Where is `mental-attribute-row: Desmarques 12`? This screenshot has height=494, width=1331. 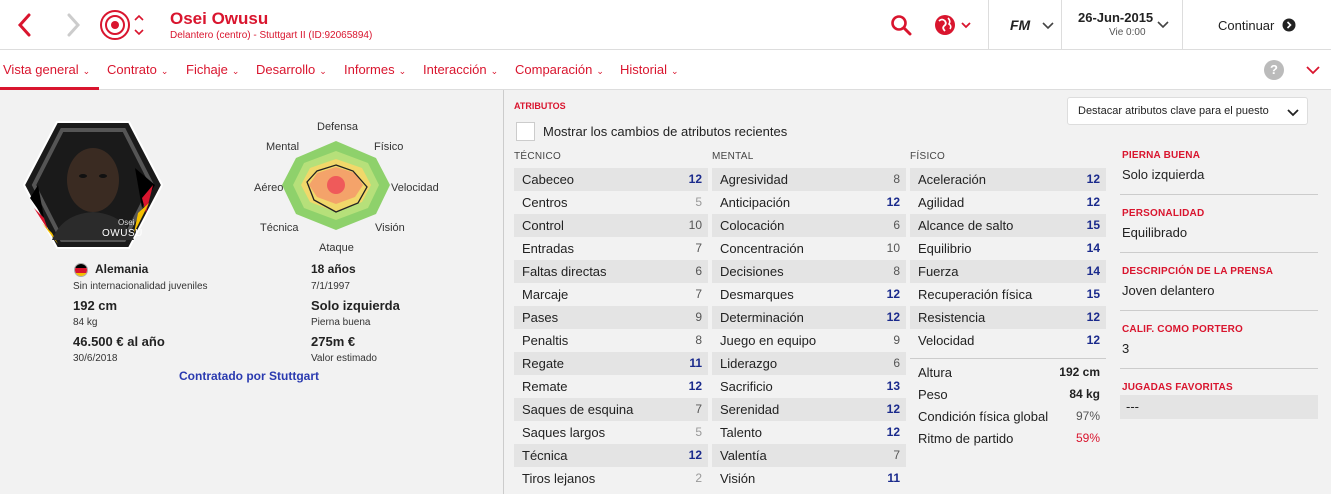 mental-attribute-row: Desmarques 12 is located at coordinates (809, 294).